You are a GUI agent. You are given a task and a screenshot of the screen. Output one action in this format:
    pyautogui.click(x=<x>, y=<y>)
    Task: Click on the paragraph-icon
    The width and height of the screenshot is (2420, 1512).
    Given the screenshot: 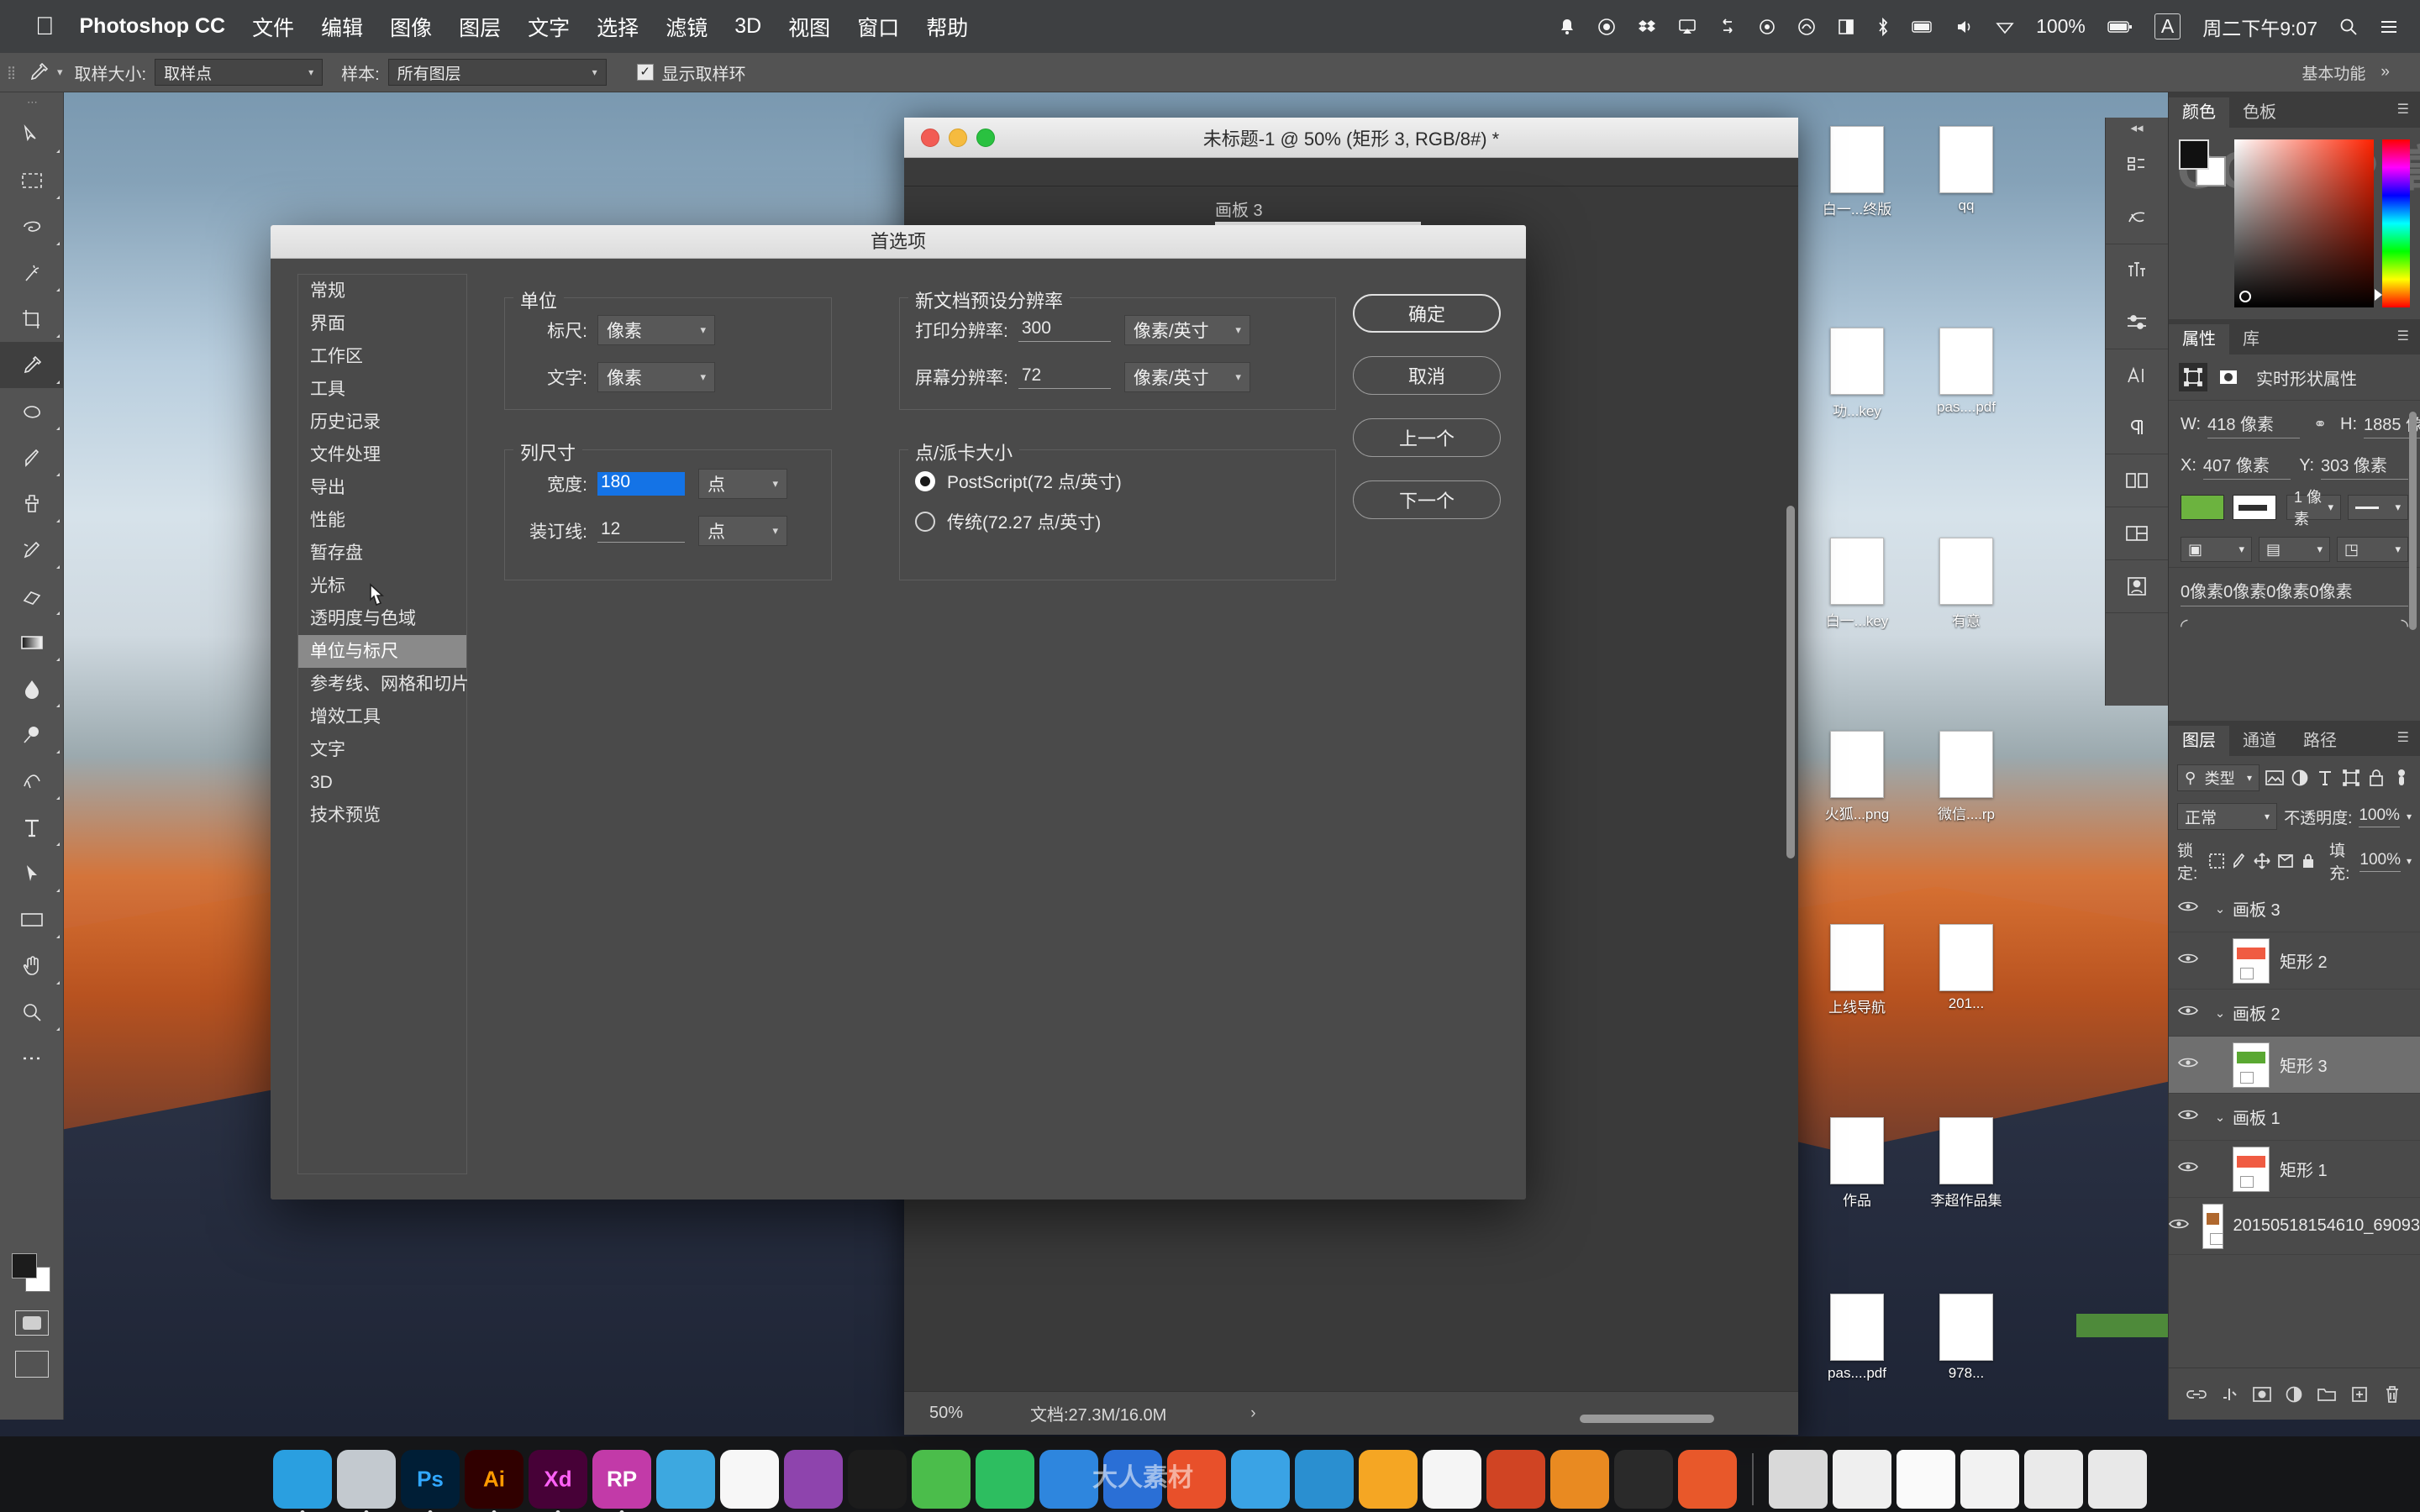 What is the action you would take?
    pyautogui.click(x=2137, y=428)
    